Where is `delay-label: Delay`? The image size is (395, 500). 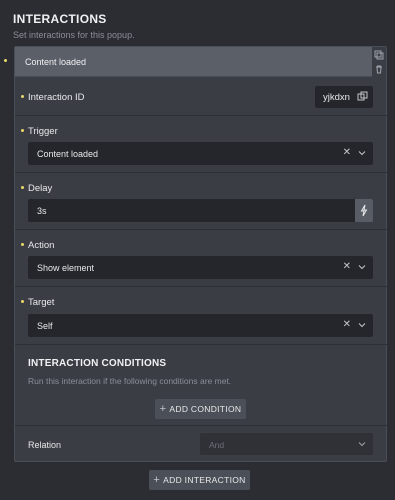 delay-label: Delay is located at coordinates (40, 188).